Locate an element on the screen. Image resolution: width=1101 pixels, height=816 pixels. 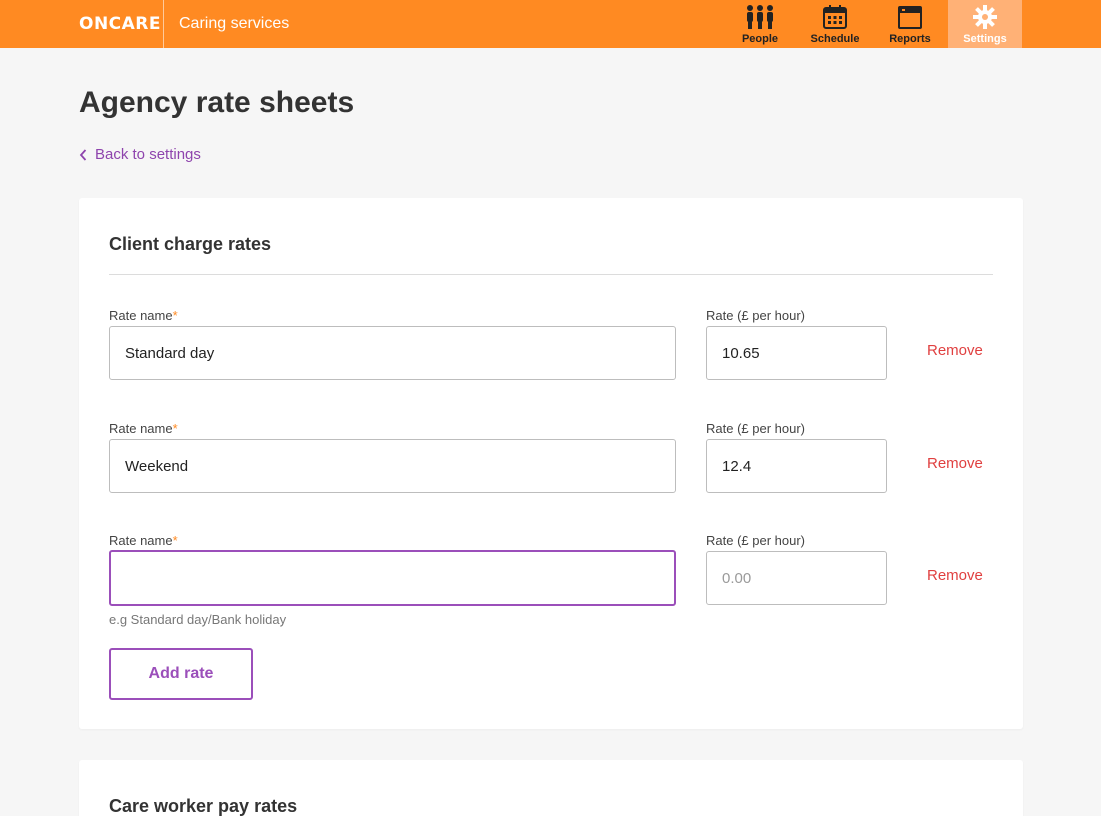
nav-reports: Reports is located at coordinates (910, 24).